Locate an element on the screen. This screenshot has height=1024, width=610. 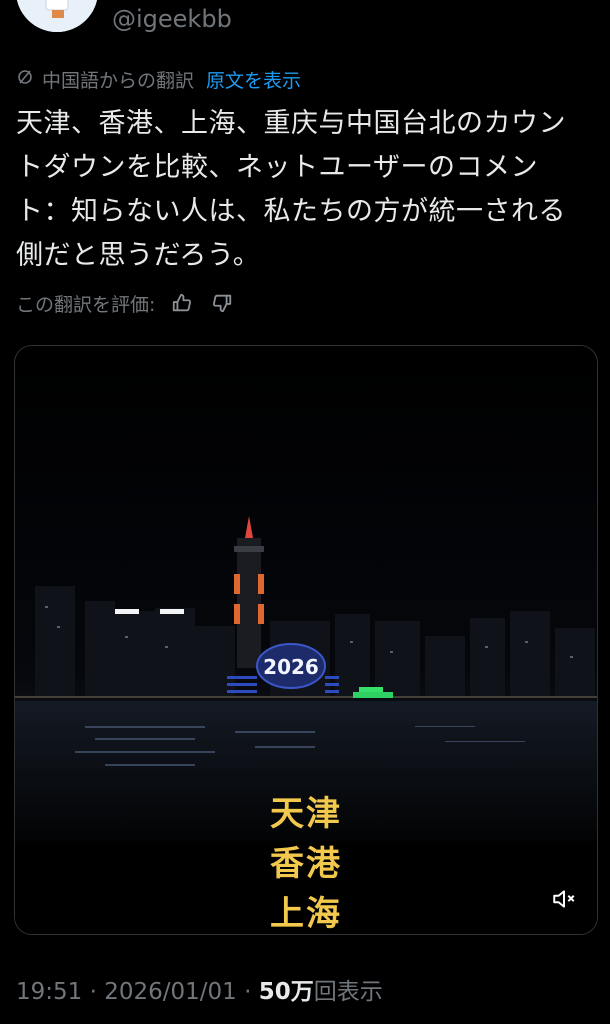
rate-translation-label: この翻訳を評価: is located at coordinates (86, 304).